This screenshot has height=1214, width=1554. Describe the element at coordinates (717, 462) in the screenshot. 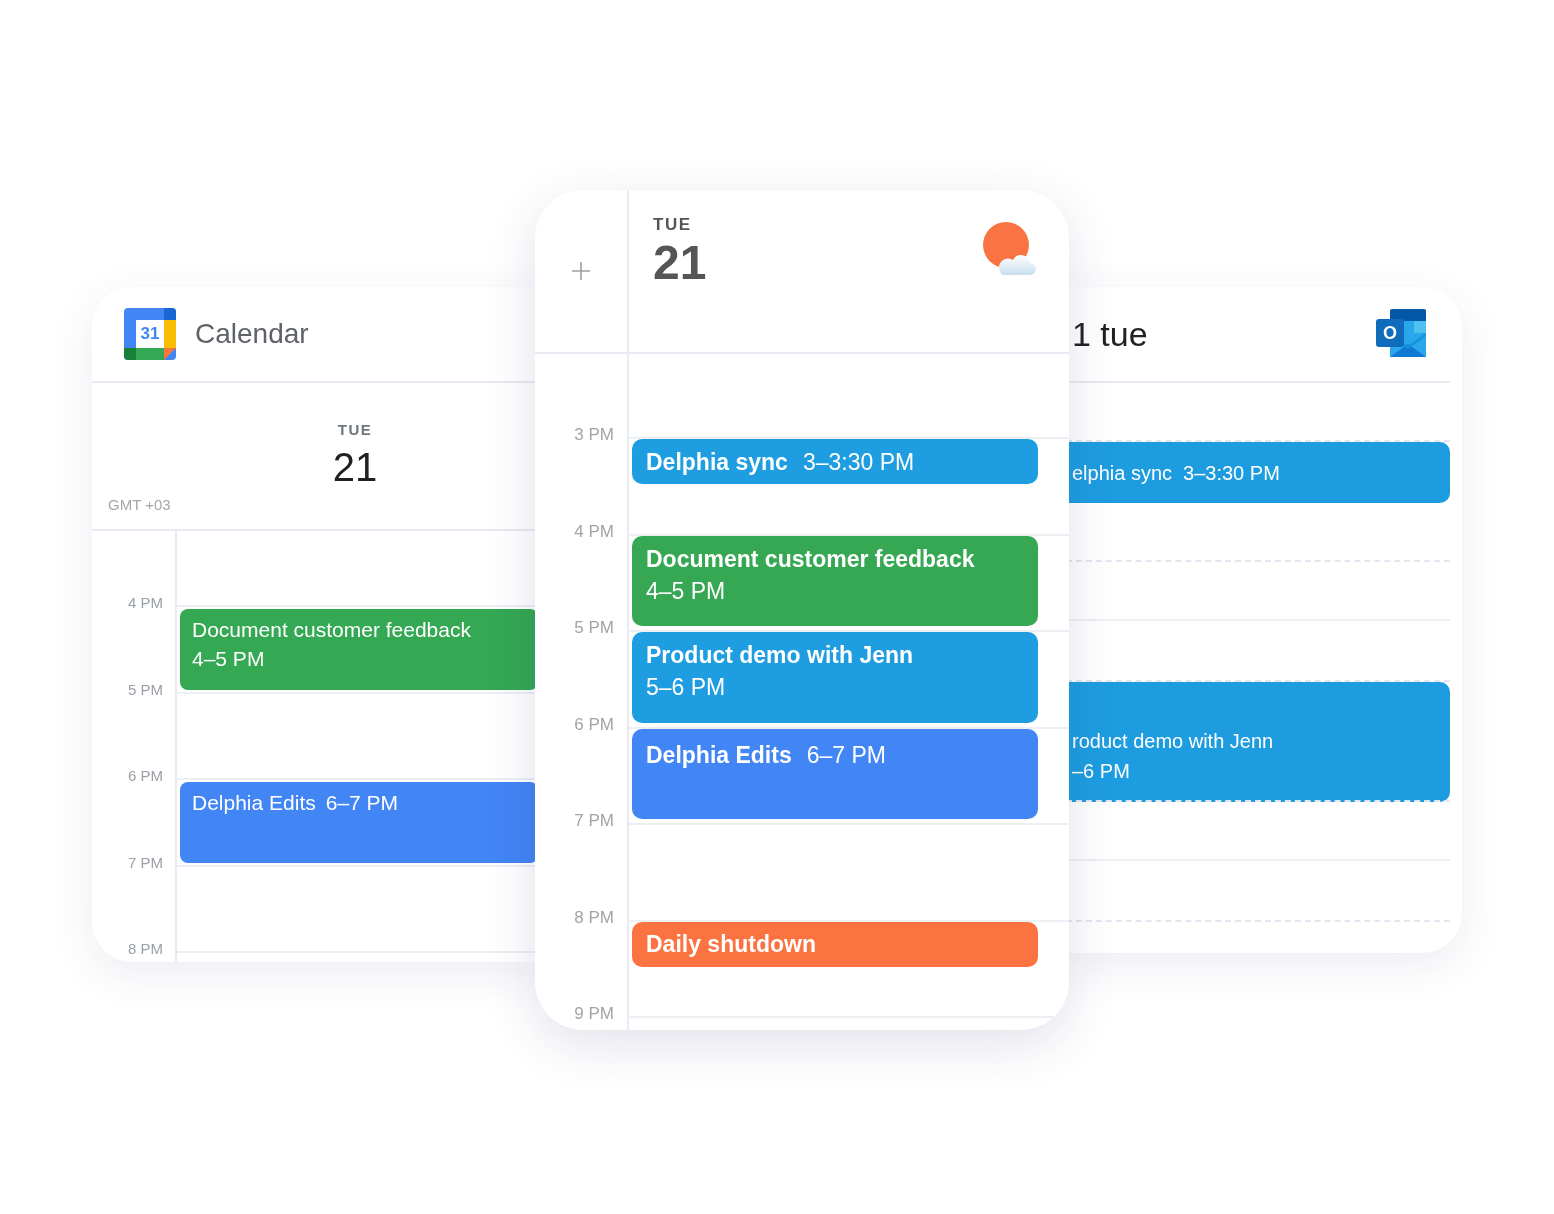

I see `event-title: Delphia sync` at that location.